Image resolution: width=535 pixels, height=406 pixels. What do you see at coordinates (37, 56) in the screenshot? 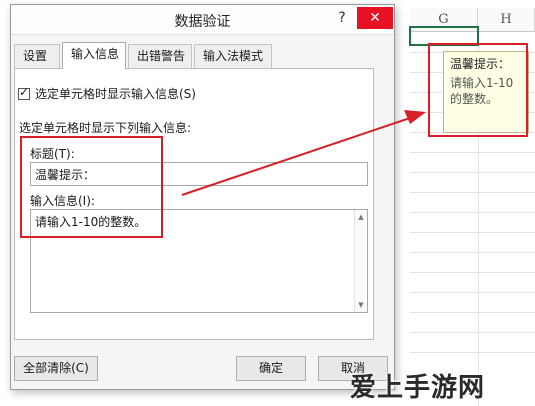
I see `tab-settings: 设置` at bounding box center [37, 56].